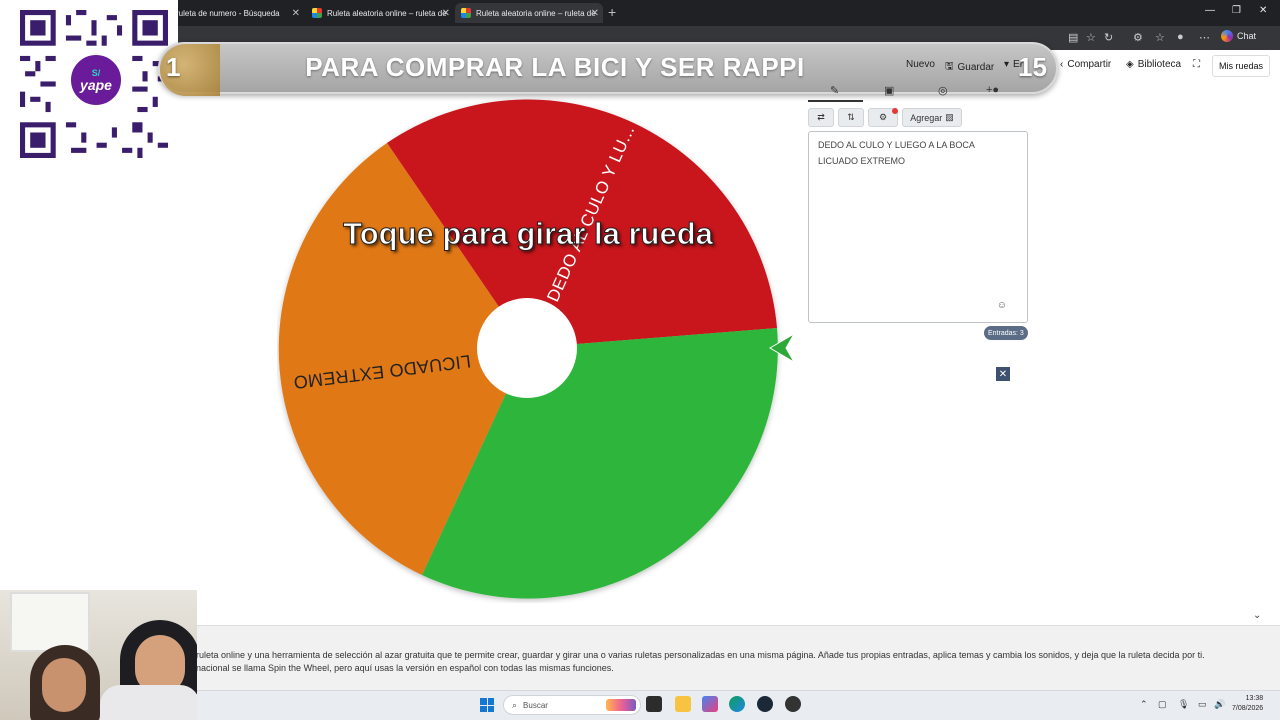 The height and width of the screenshot is (720, 1280). Describe the element at coordinates (1091, 37) in the screenshot. I see `favorite-star-icon: ☆` at that location.